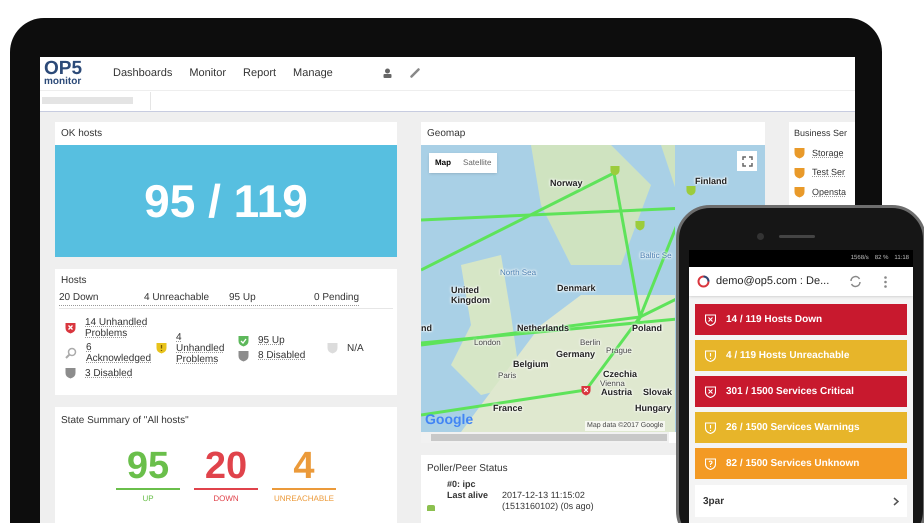 The height and width of the screenshot is (523, 924). What do you see at coordinates (108, 373) in the screenshot?
I see `host-status-link: 3 Disabled` at bounding box center [108, 373].